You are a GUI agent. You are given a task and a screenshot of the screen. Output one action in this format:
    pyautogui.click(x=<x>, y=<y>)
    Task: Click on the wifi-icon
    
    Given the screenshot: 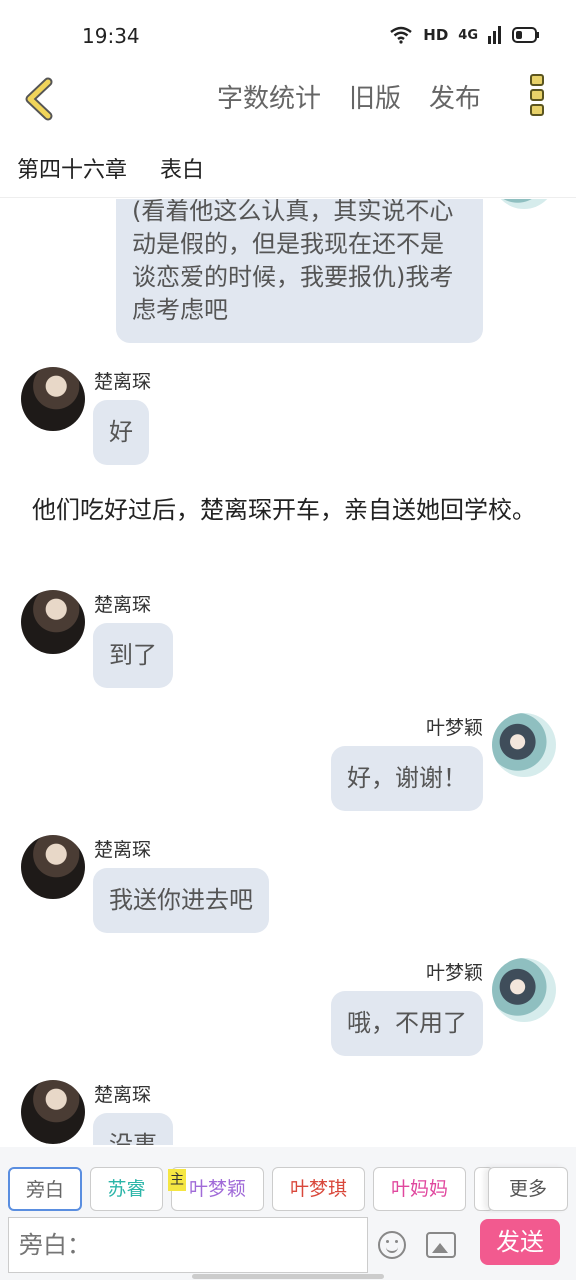 What is the action you would take?
    pyautogui.click(x=401, y=35)
    